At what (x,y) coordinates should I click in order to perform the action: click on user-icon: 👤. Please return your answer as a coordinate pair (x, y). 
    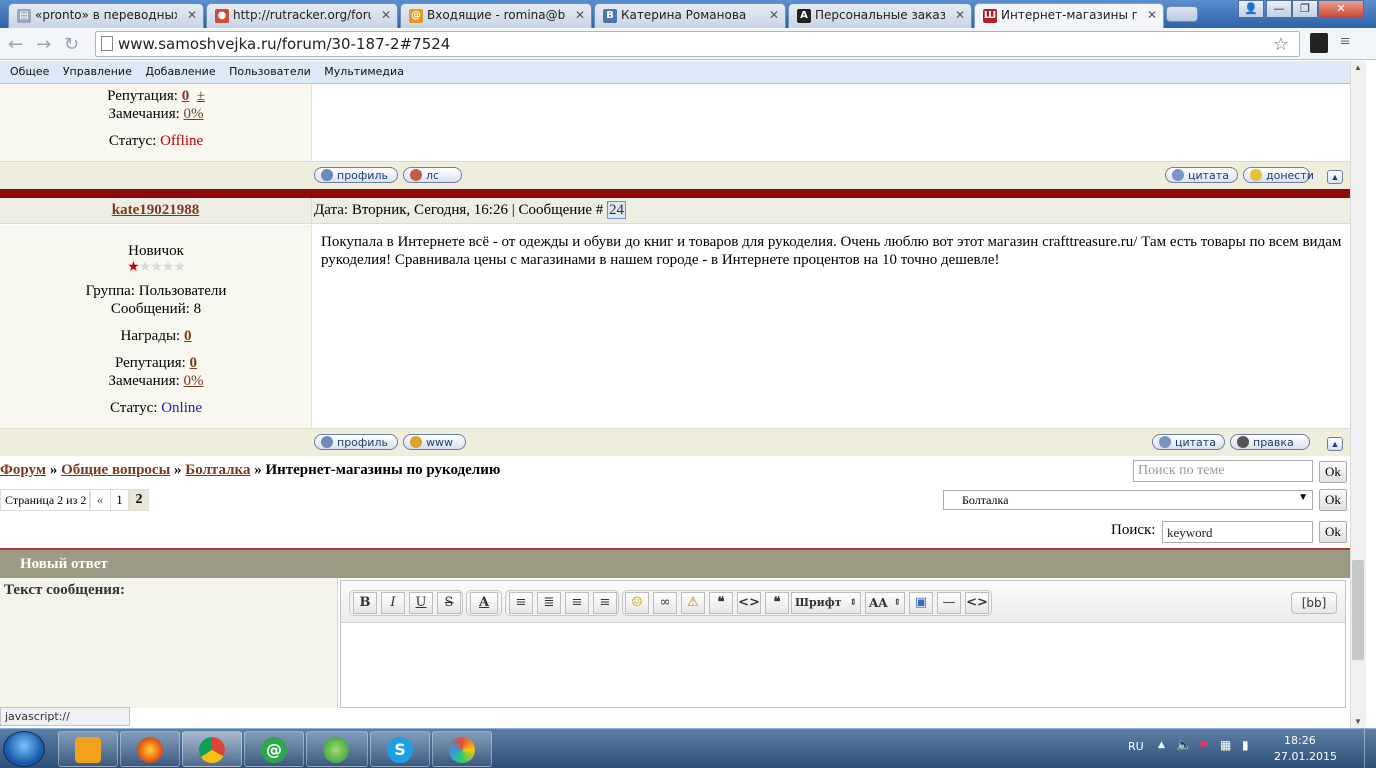
    Looking at the image, I should click on (1251, 9).